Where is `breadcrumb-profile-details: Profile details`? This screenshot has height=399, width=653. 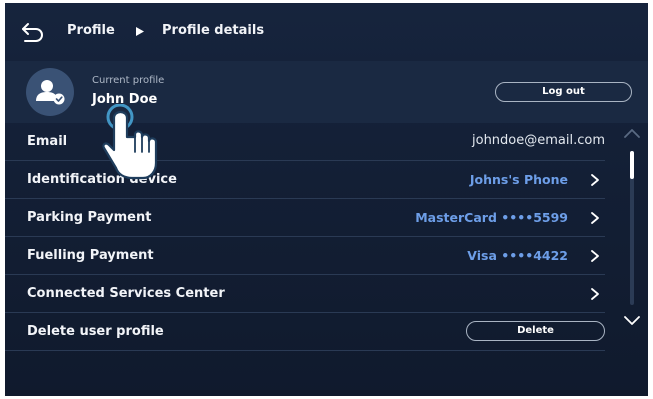
breadcrumb-profile-details: Profile details is located at coordinates (213, 30).